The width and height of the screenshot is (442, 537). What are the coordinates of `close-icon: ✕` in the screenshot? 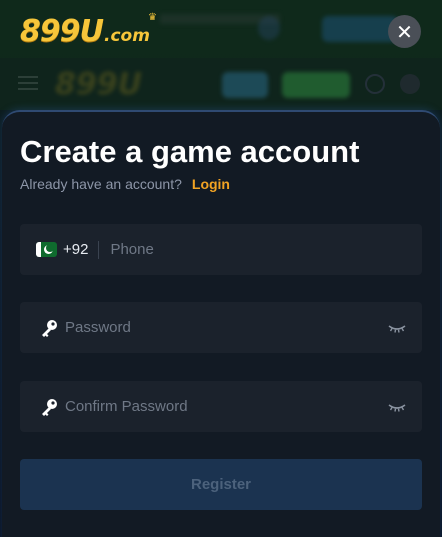 It's located at (404, 31).